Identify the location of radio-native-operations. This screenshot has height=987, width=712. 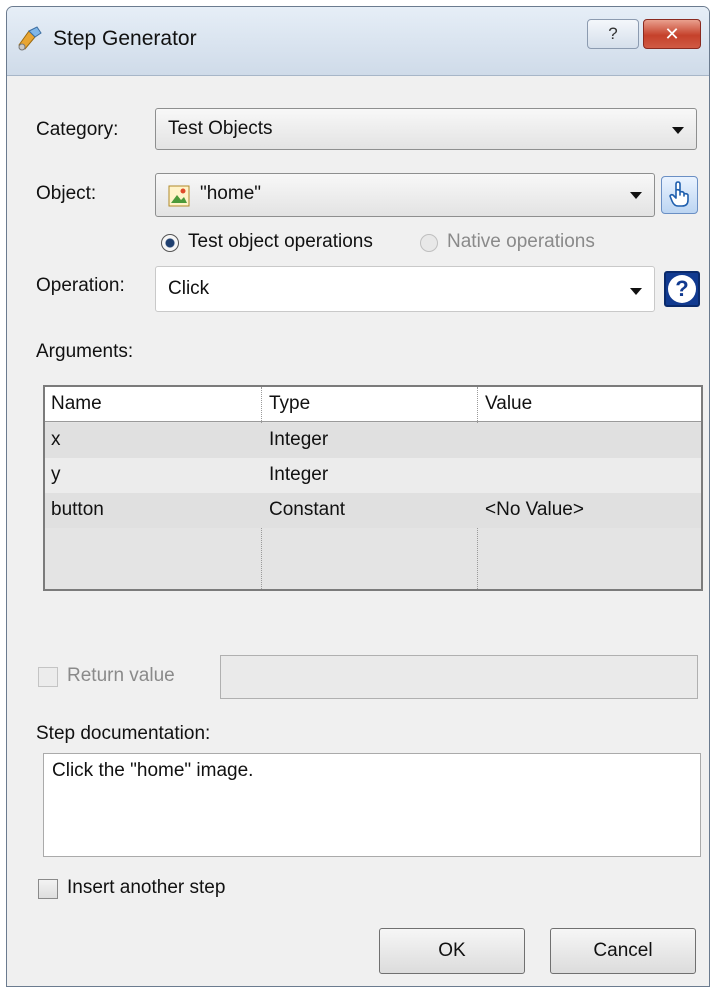
(429, 243).